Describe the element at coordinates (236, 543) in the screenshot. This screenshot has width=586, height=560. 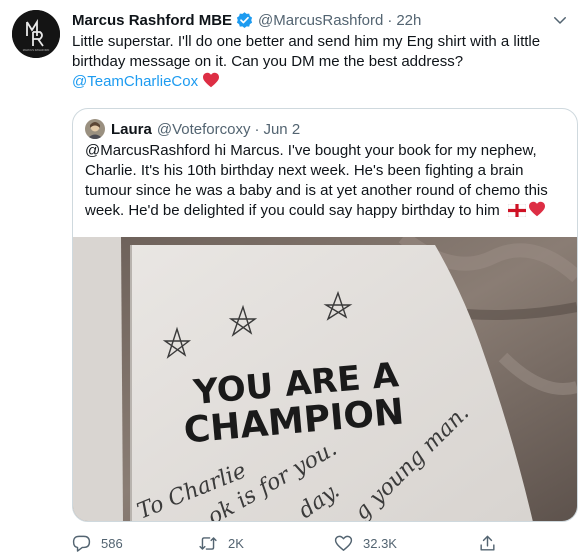
I see `retweet-count: 2K` at that location.